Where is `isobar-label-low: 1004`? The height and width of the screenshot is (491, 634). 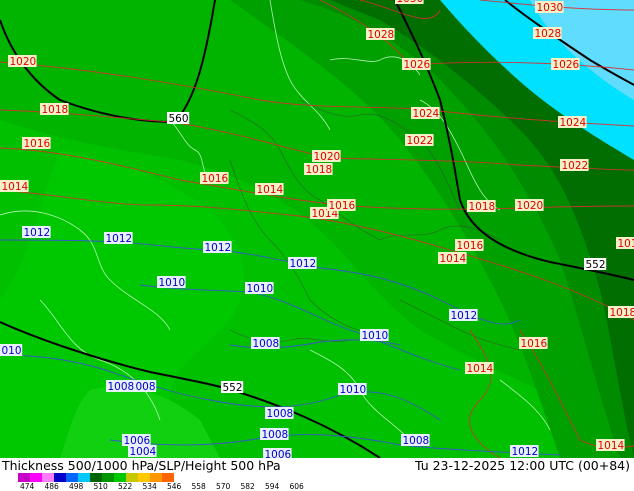
isobar-label-low: 1004 is located at coordinates (143, 452).